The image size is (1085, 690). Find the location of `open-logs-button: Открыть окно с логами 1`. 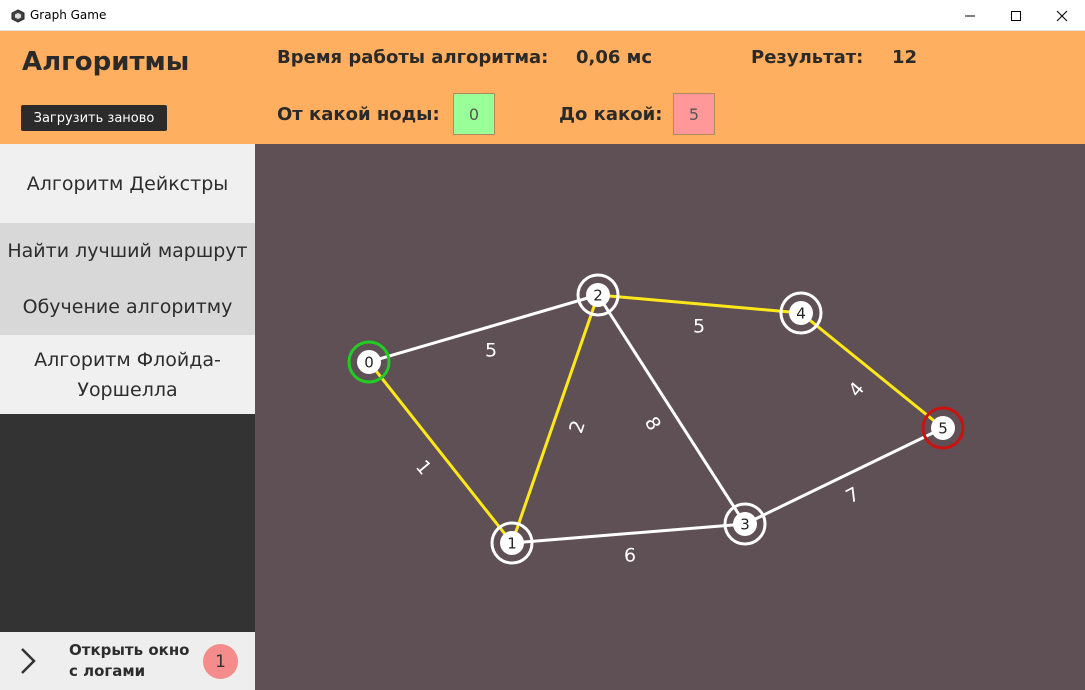

open-logs-button: Открыть окно с логами 1 is located at coordinates (127, 661).